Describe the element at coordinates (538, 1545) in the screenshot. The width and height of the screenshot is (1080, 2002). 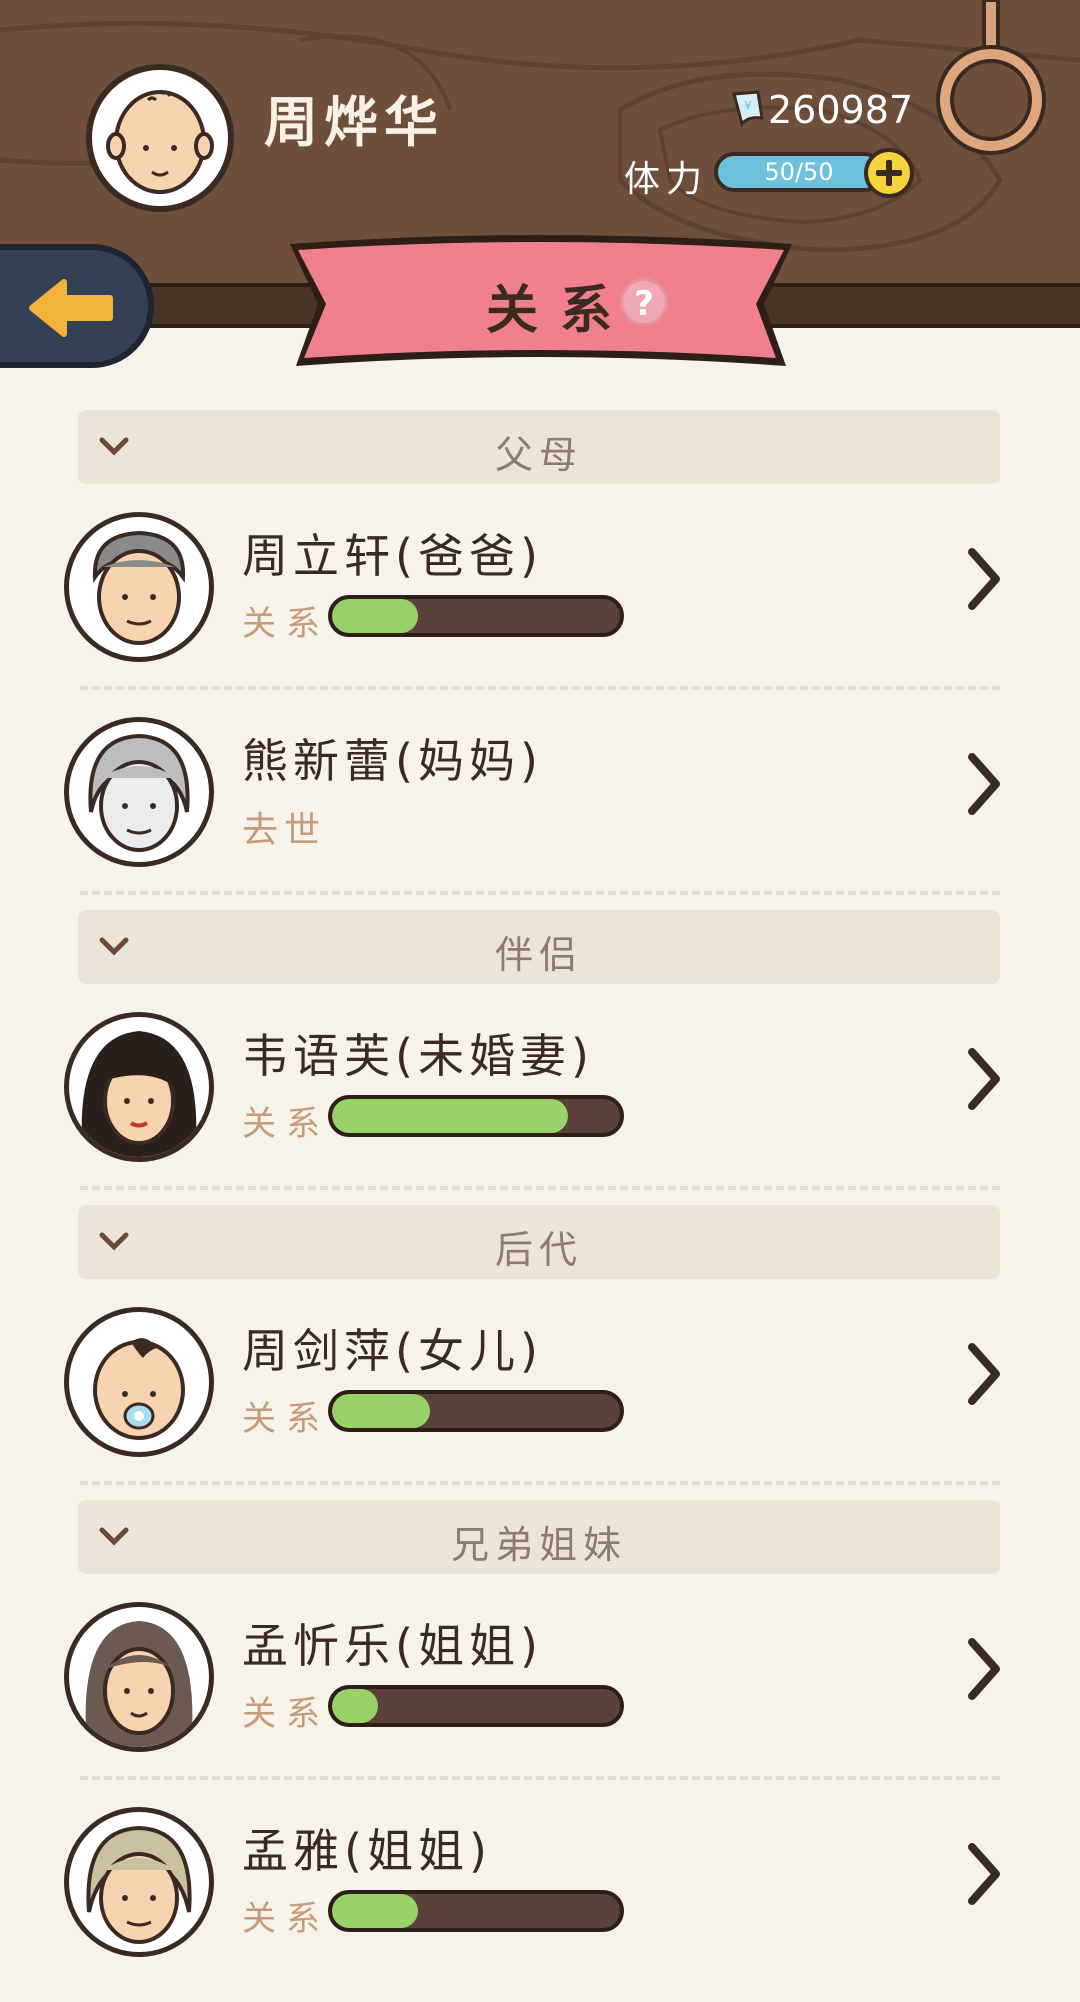
I see `section-title: 兄弟姐妹` at that location.